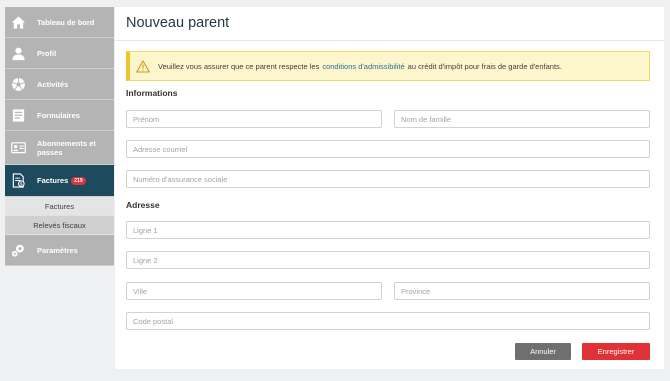 The image size is (670, 381). I want to click on sidebar-item-profile: Profil, so click(59, 53).